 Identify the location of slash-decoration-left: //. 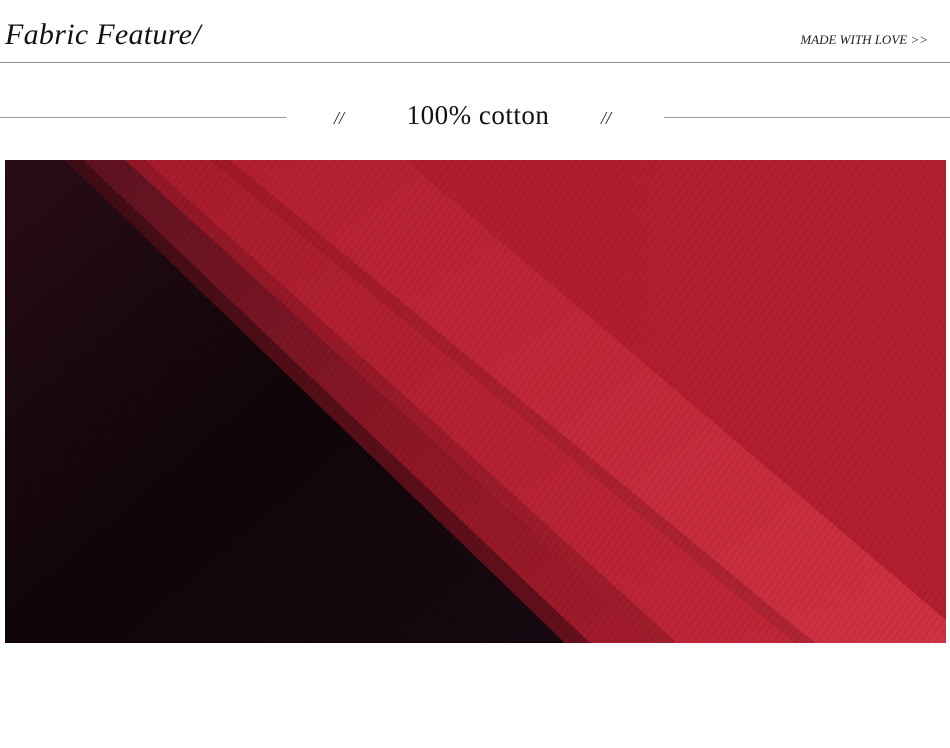
(339, 118).